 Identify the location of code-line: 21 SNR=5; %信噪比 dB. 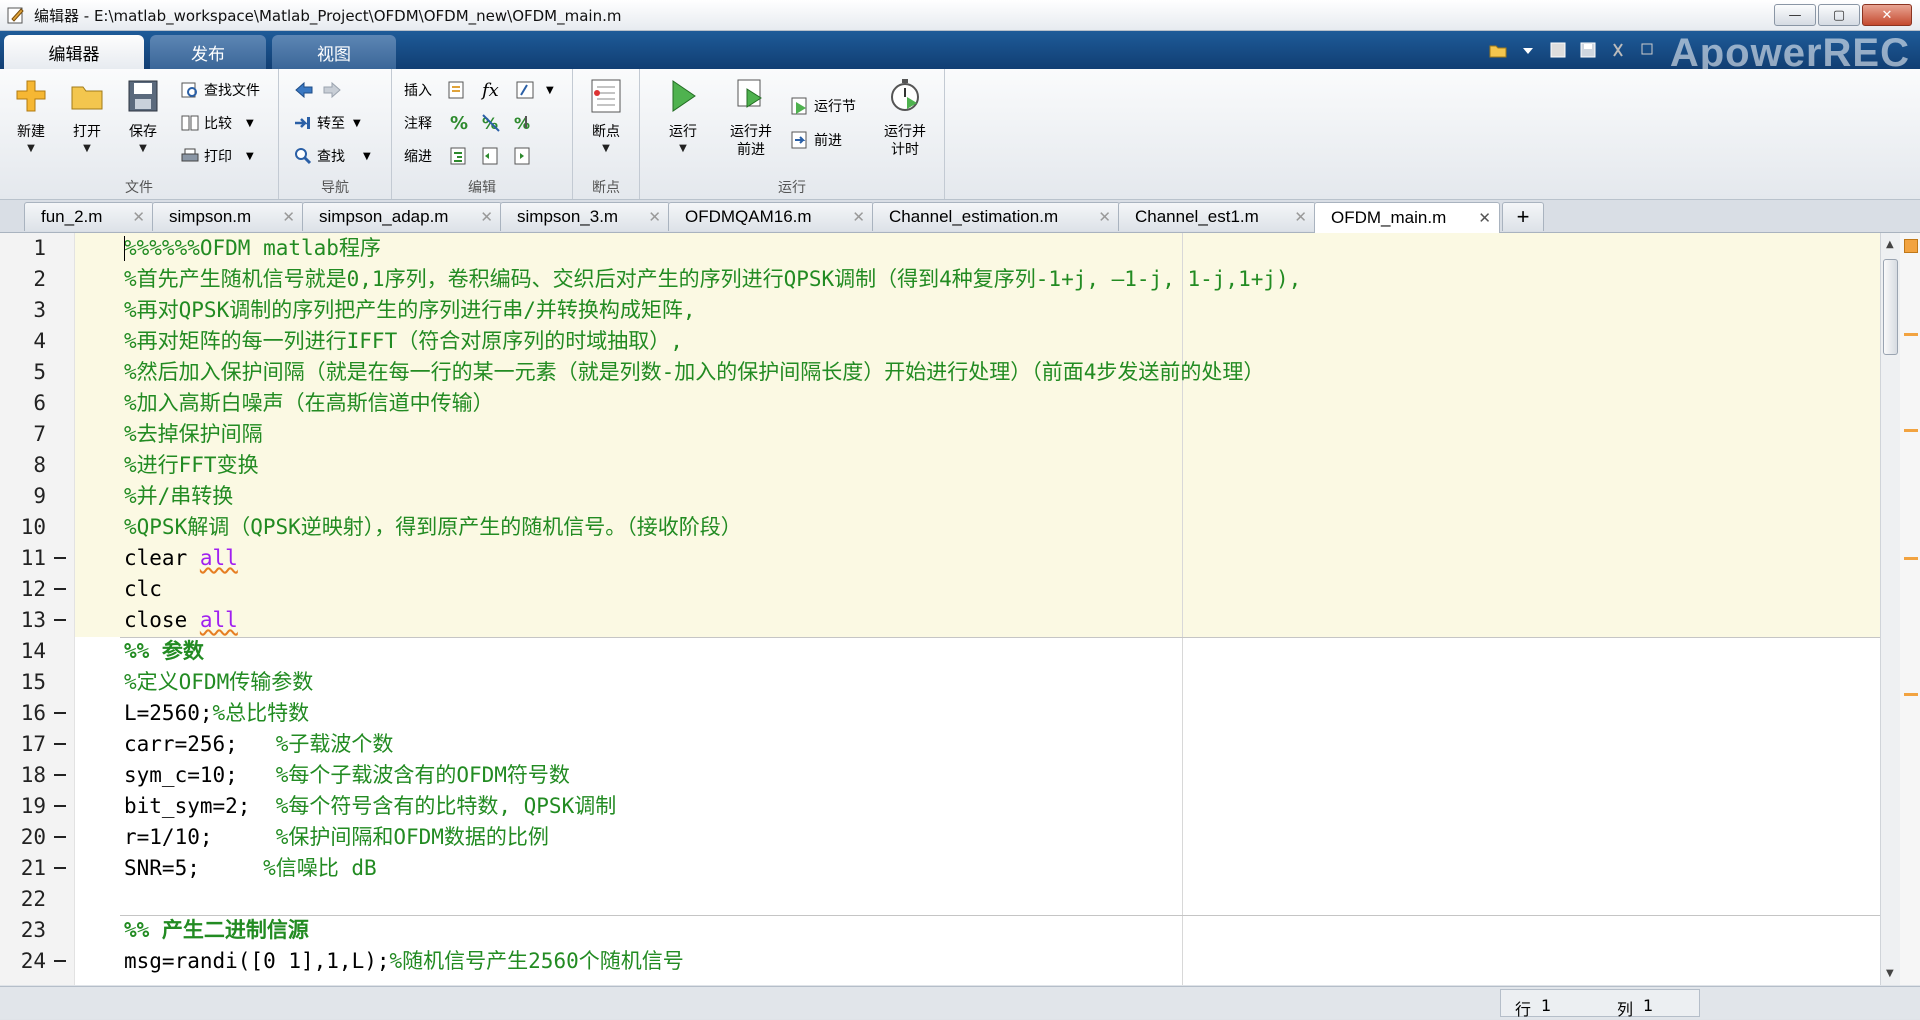
(940, 868).